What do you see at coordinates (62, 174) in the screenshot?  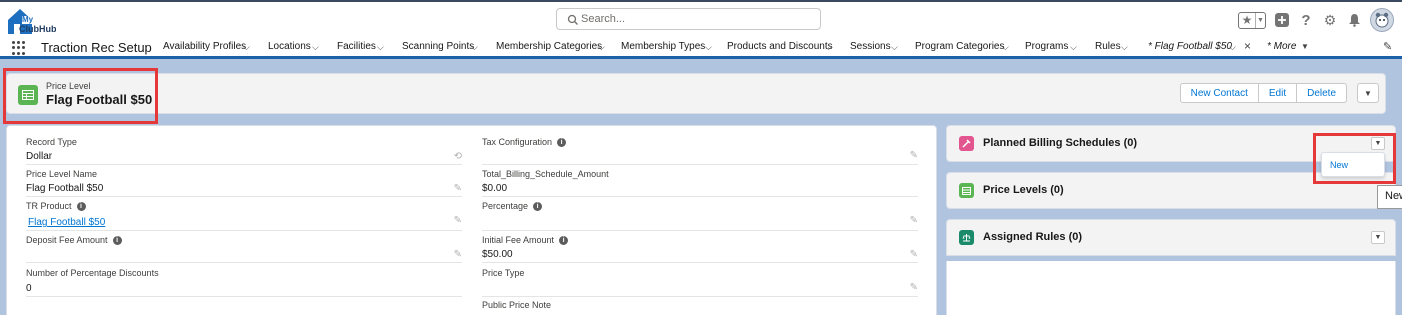 I see `field-label: Price Level Name` at bounding box center [62, 174].